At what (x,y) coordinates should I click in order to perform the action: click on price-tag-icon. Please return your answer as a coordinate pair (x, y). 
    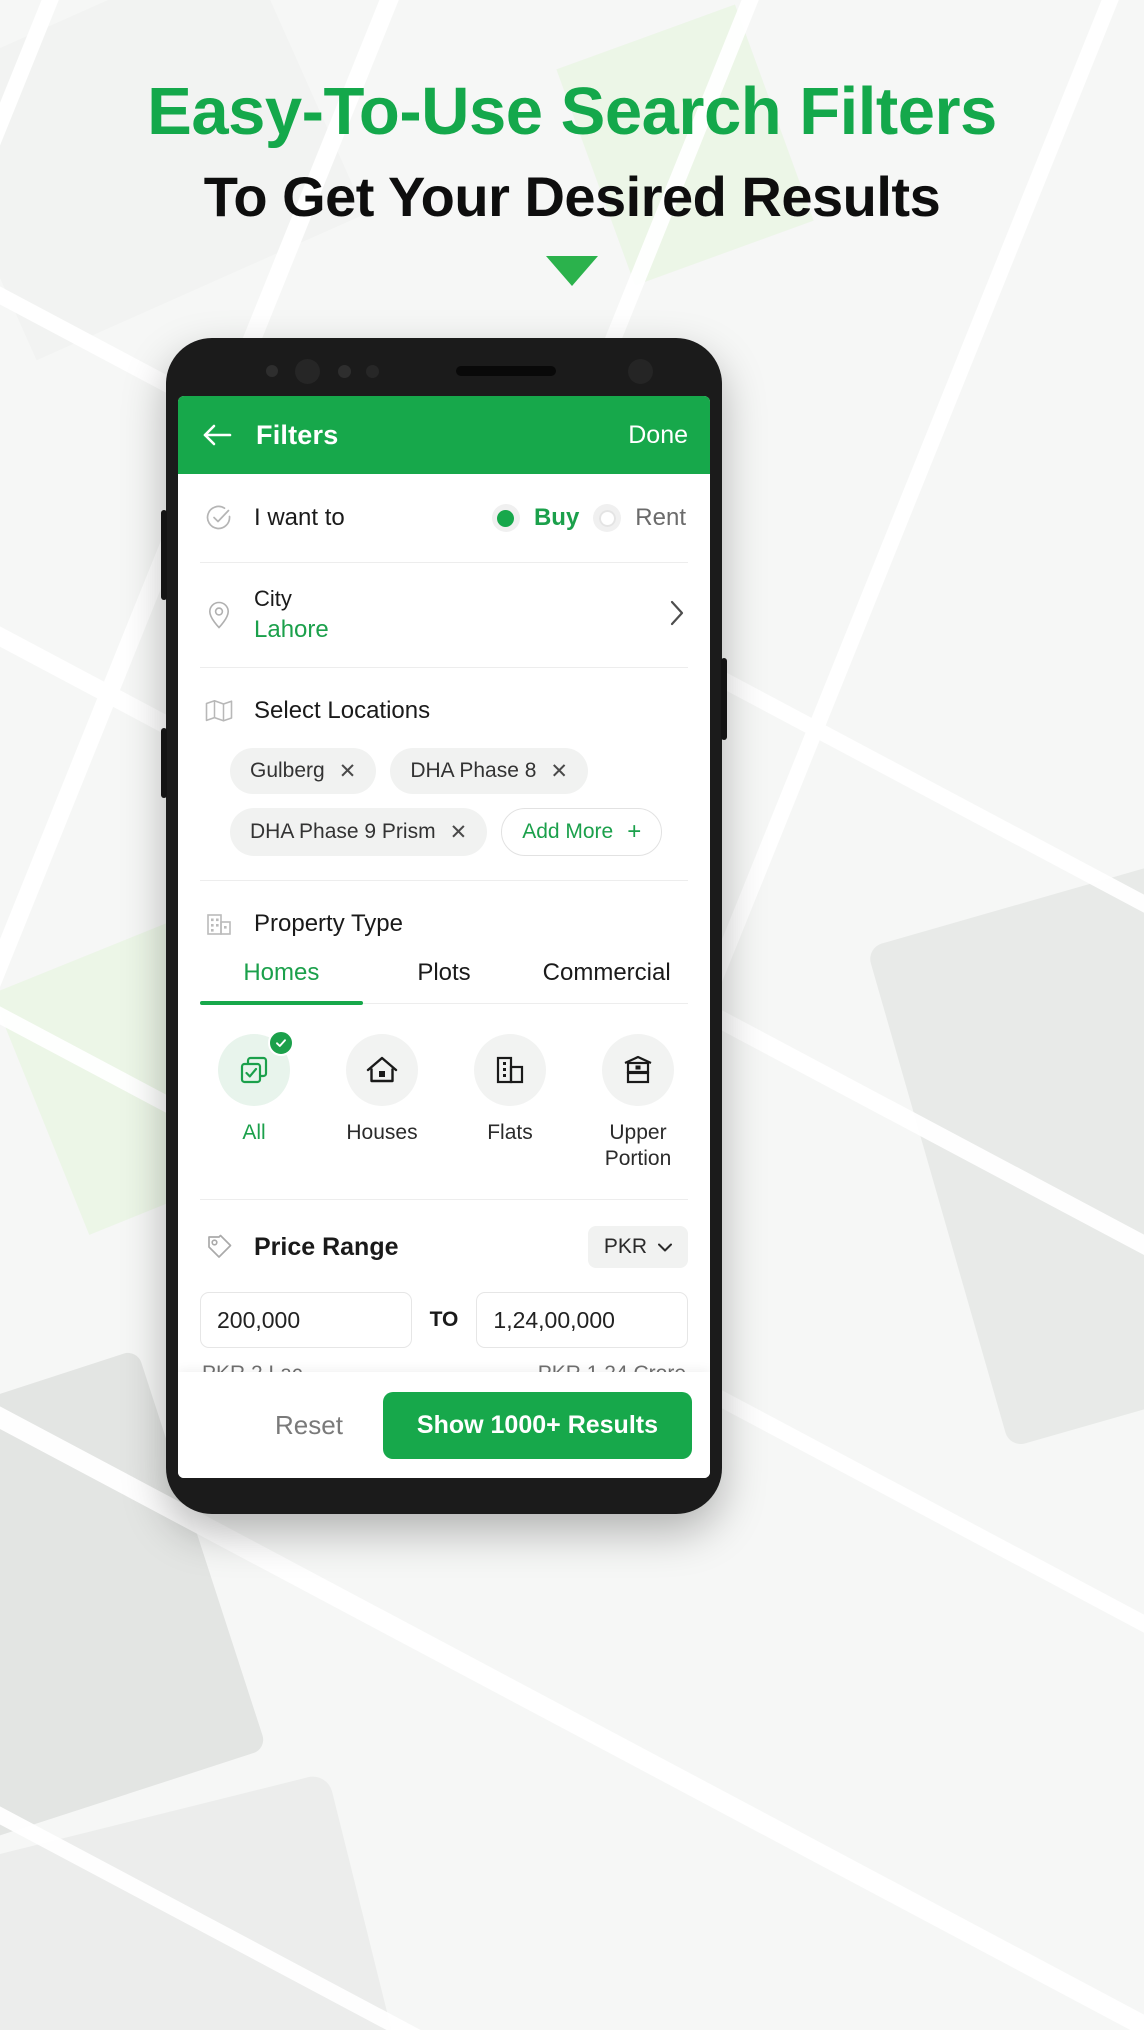
    Looking at the image, I should click on (219, 1247).